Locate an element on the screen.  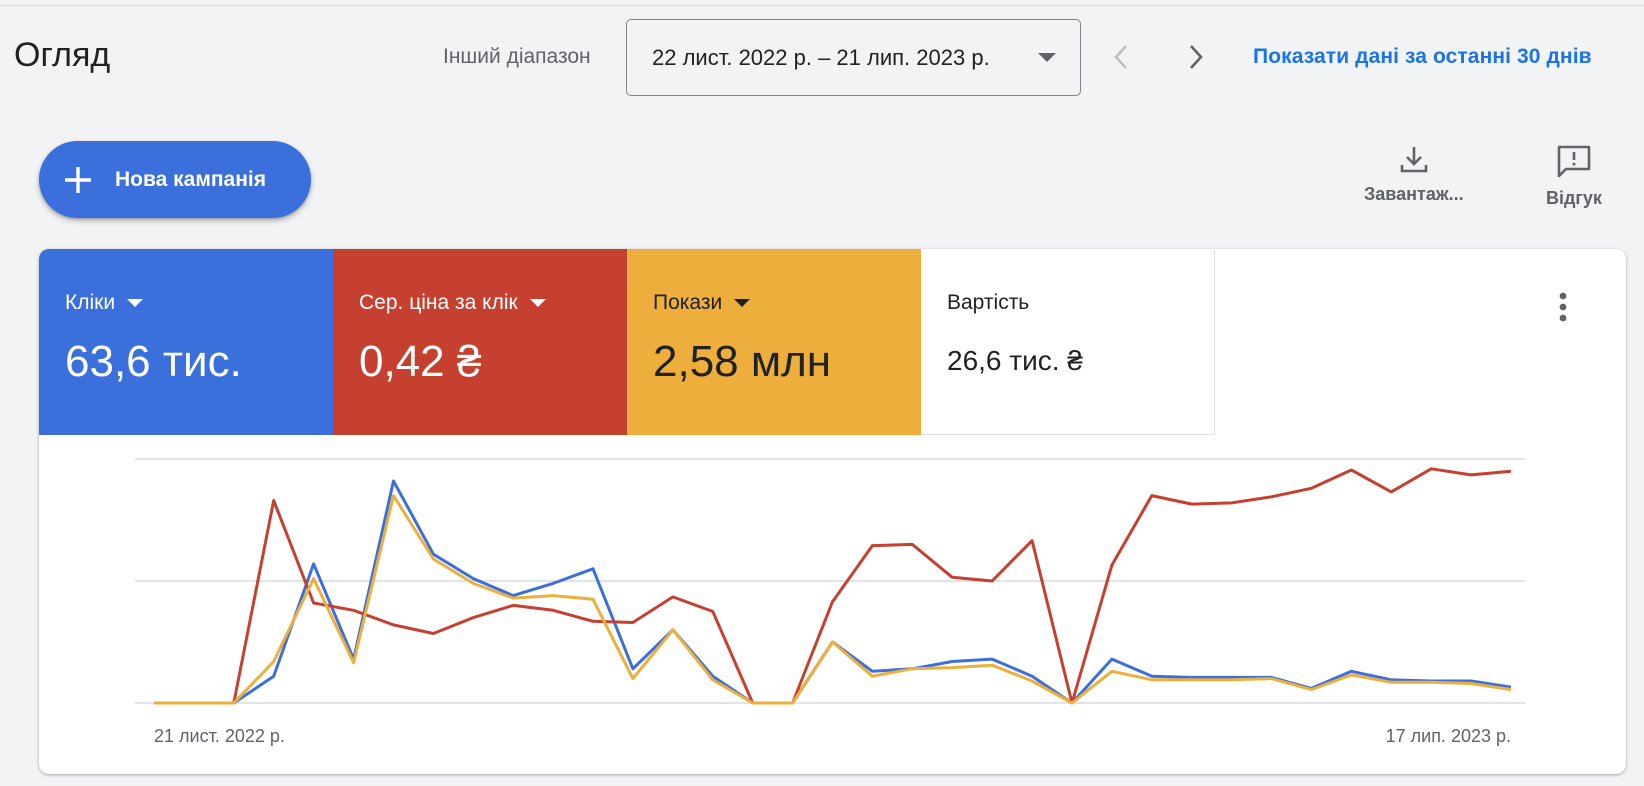
metric-clicks: Кліки 63,6 тис. is located at coordinates (186, 342).